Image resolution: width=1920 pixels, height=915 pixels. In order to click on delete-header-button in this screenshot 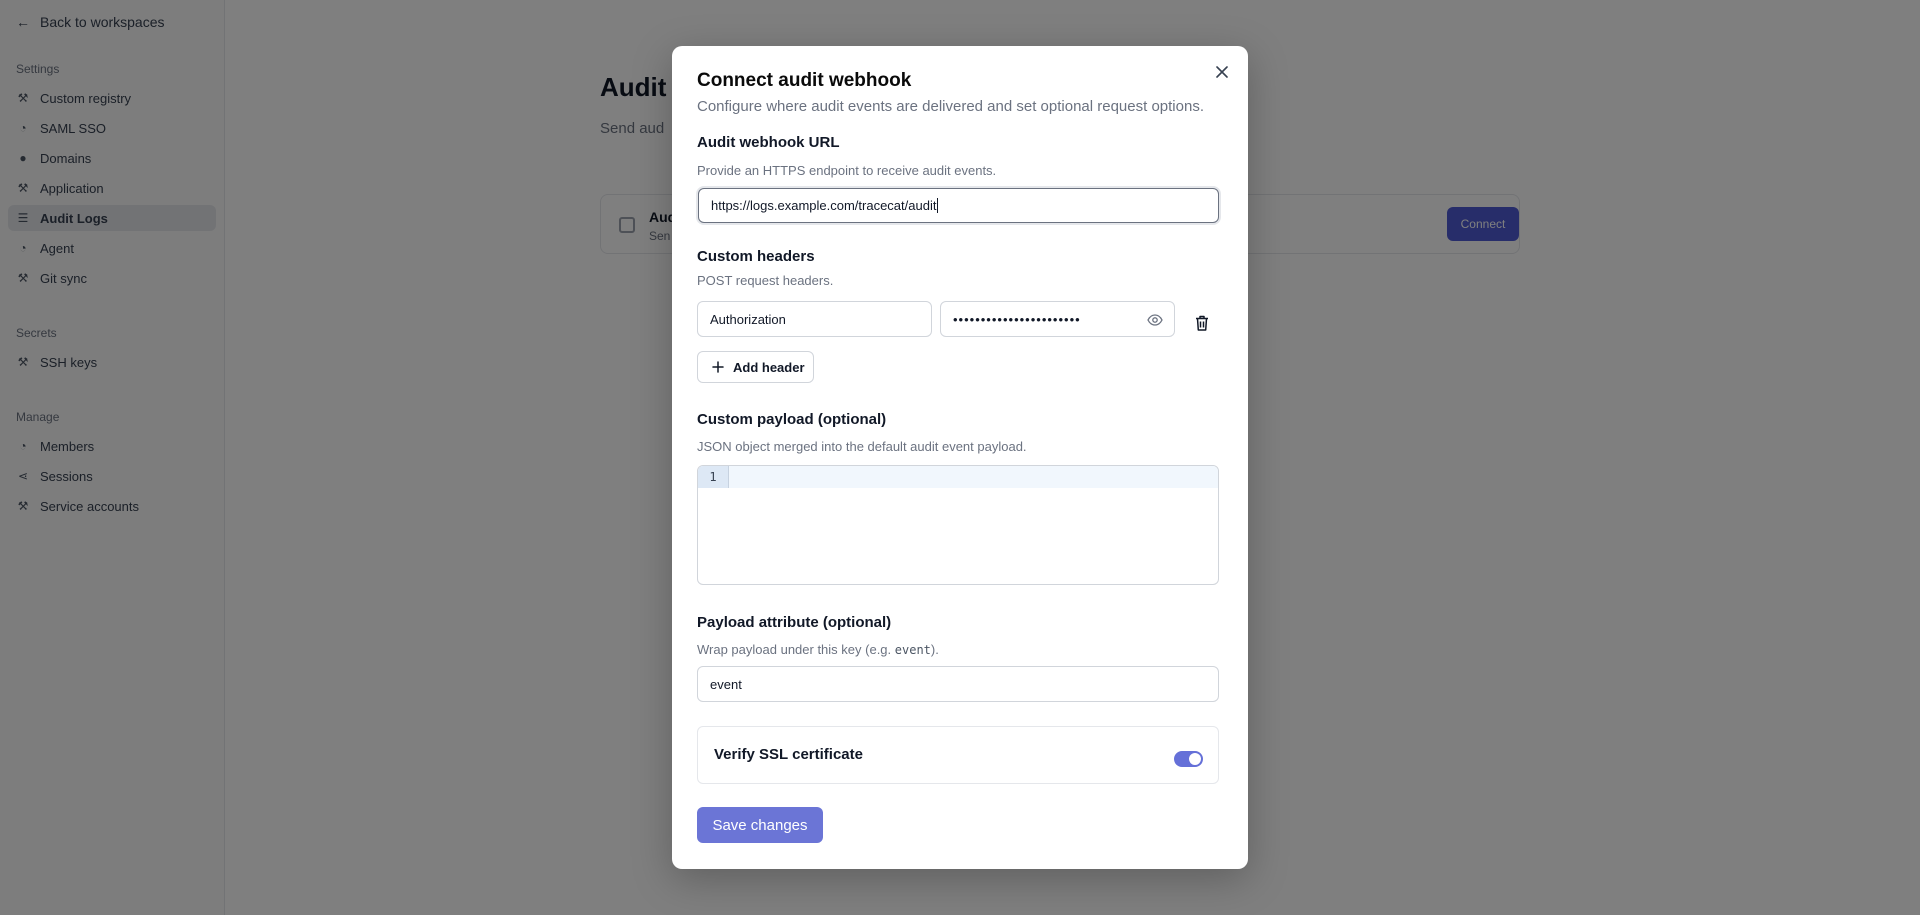, I will do `click(1202, 323)`.